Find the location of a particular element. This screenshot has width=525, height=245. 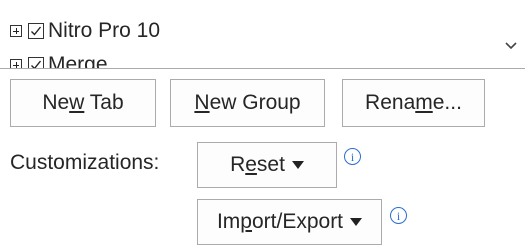

new-tab-button: New Tab is located at coordinates (83, 103).